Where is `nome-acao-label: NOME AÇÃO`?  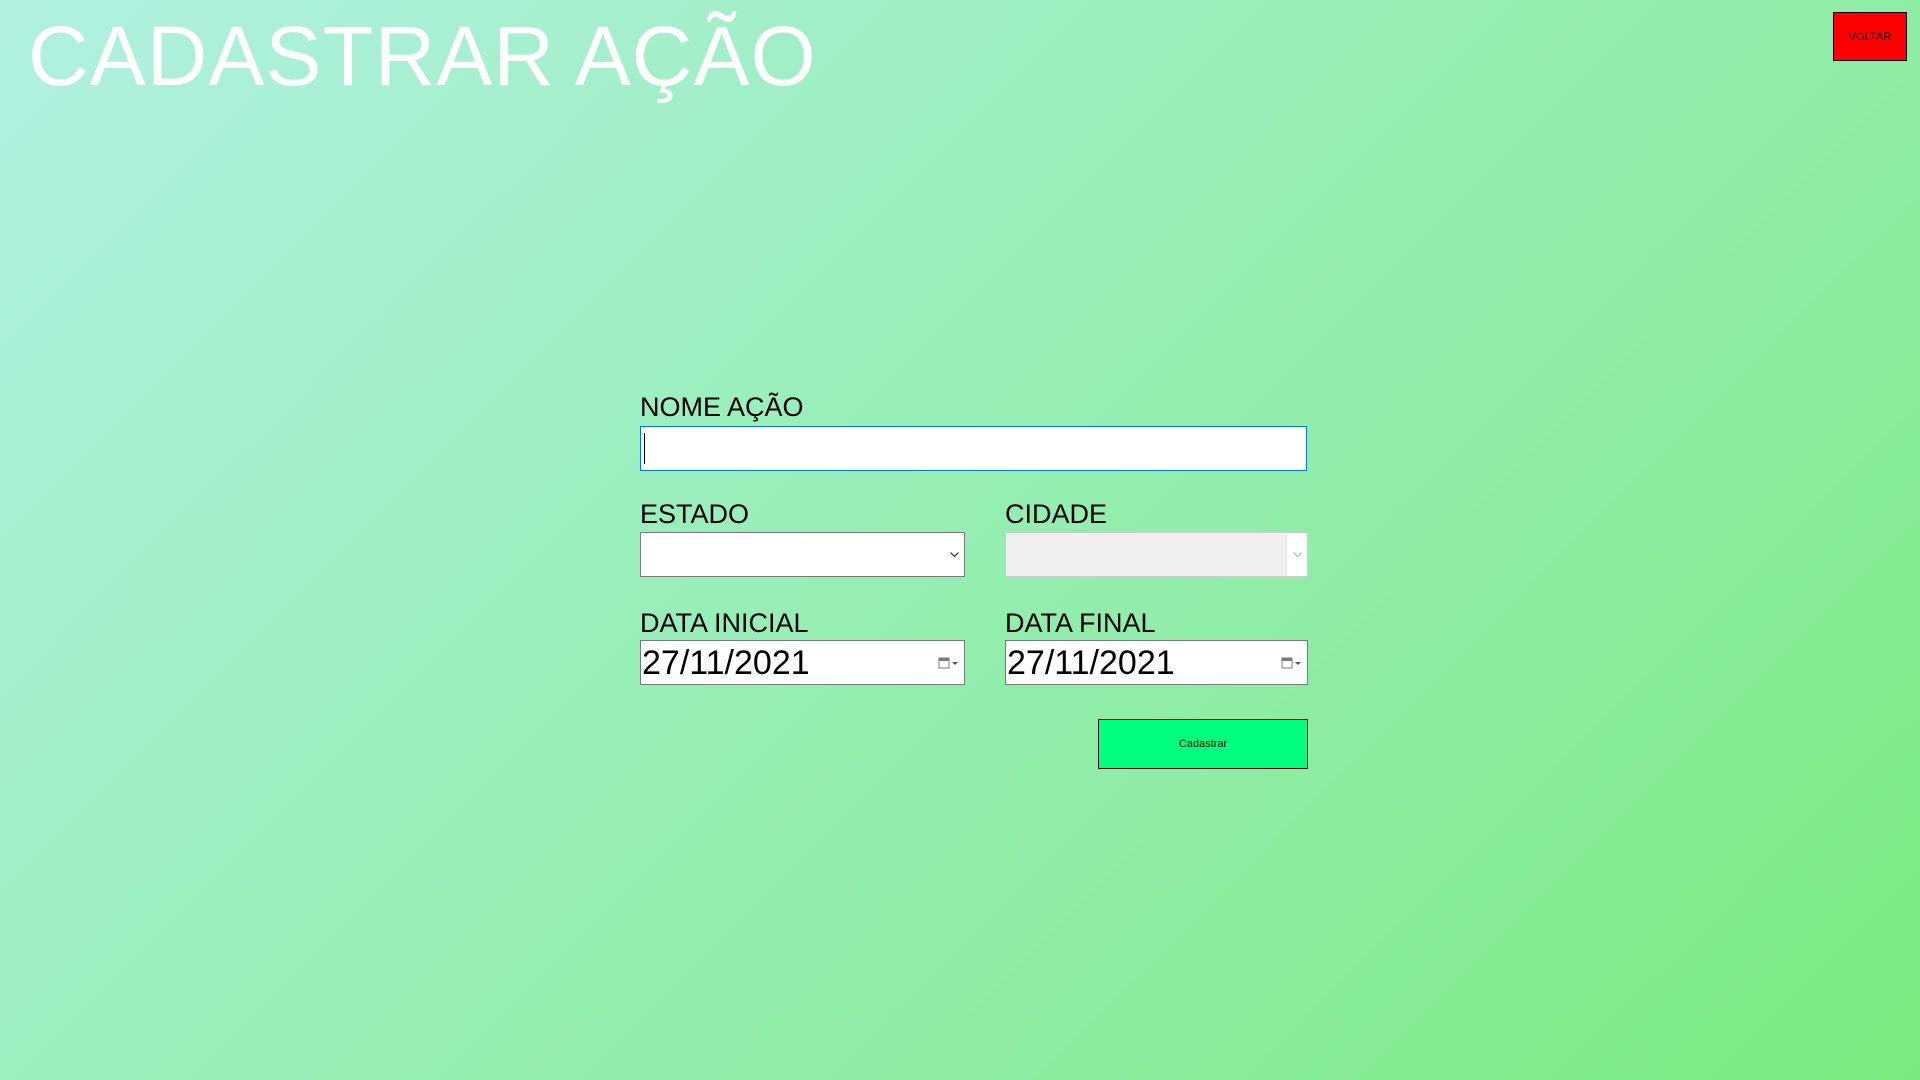 nome-acao-label: NOME AÇÃO is located at coordinates (722, 407).